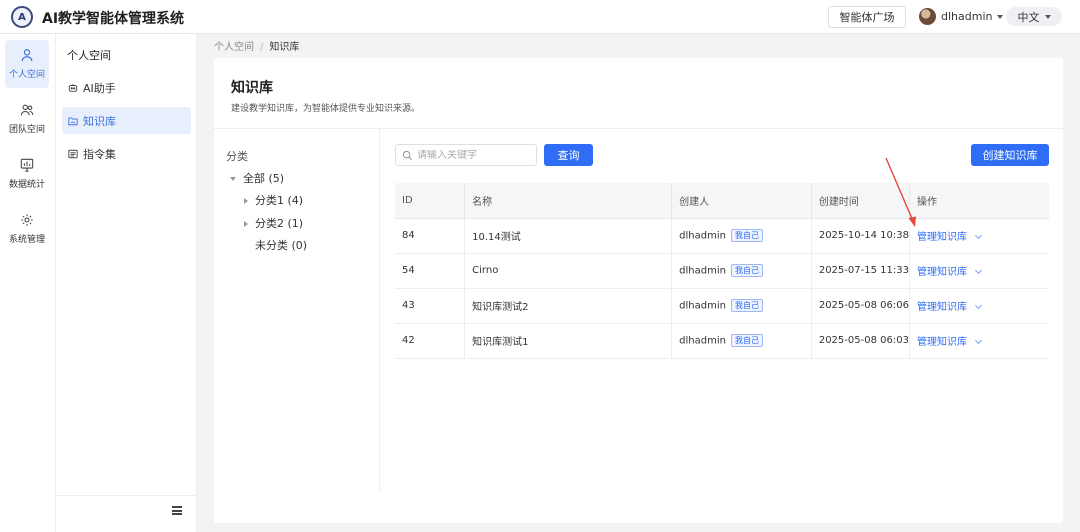 The width and height of the screenshot is (1080, 532). Describe the element at coordinates (73, 153) in the screenshot. I see `command-icon` at that location.